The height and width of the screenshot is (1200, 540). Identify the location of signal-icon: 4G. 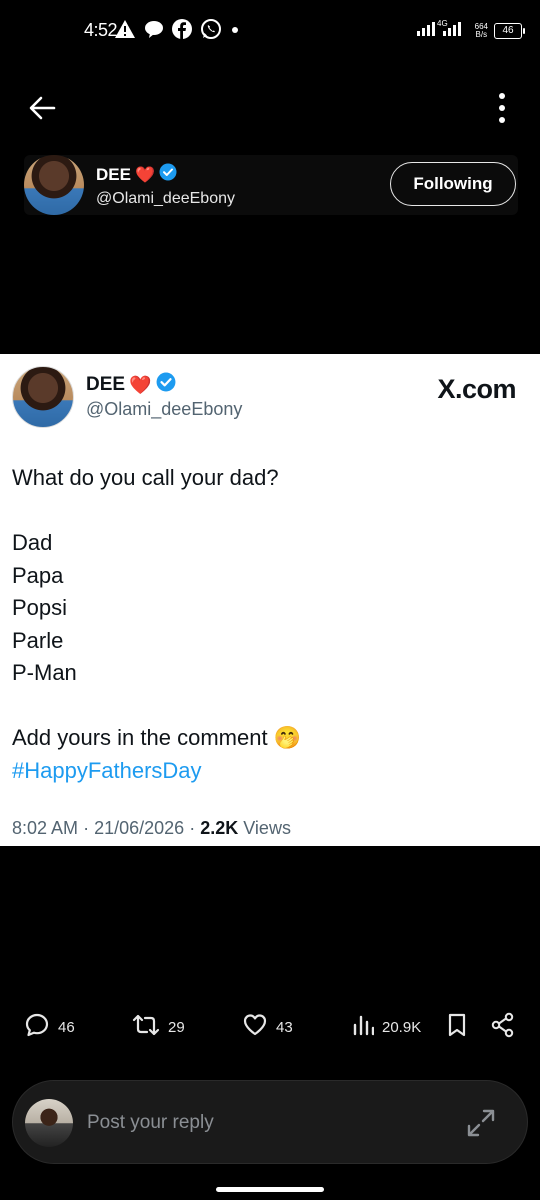
(442, 30).